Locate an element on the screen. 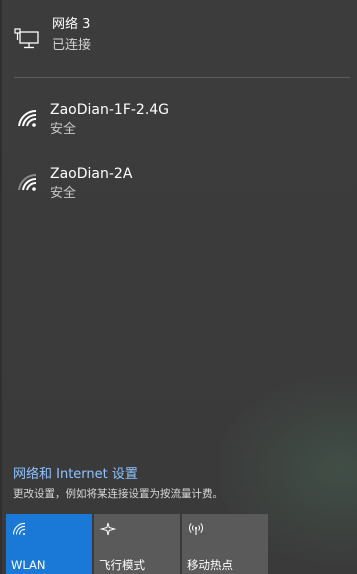 The width and height of the screenshot is (357, 574). wlan-label: WLAN is located at coordinates (28, 565).